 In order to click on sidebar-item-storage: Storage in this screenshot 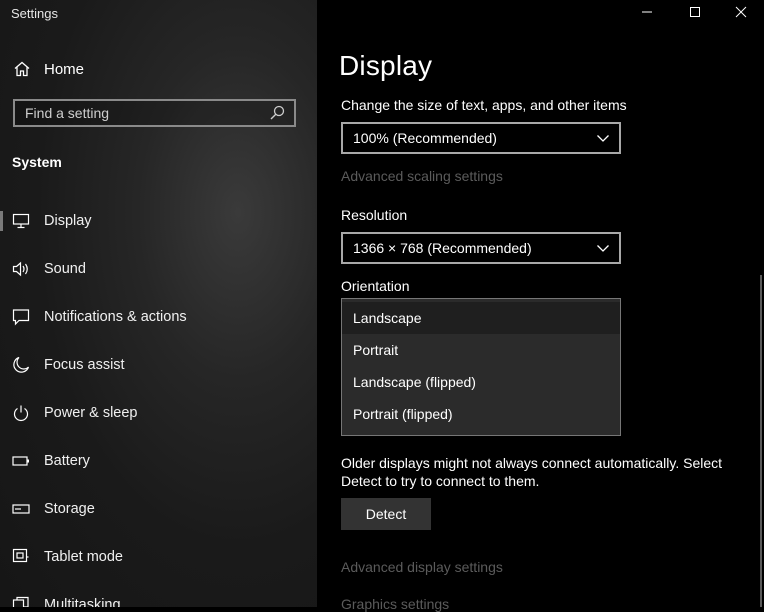, I will do `click(158, 509)`.